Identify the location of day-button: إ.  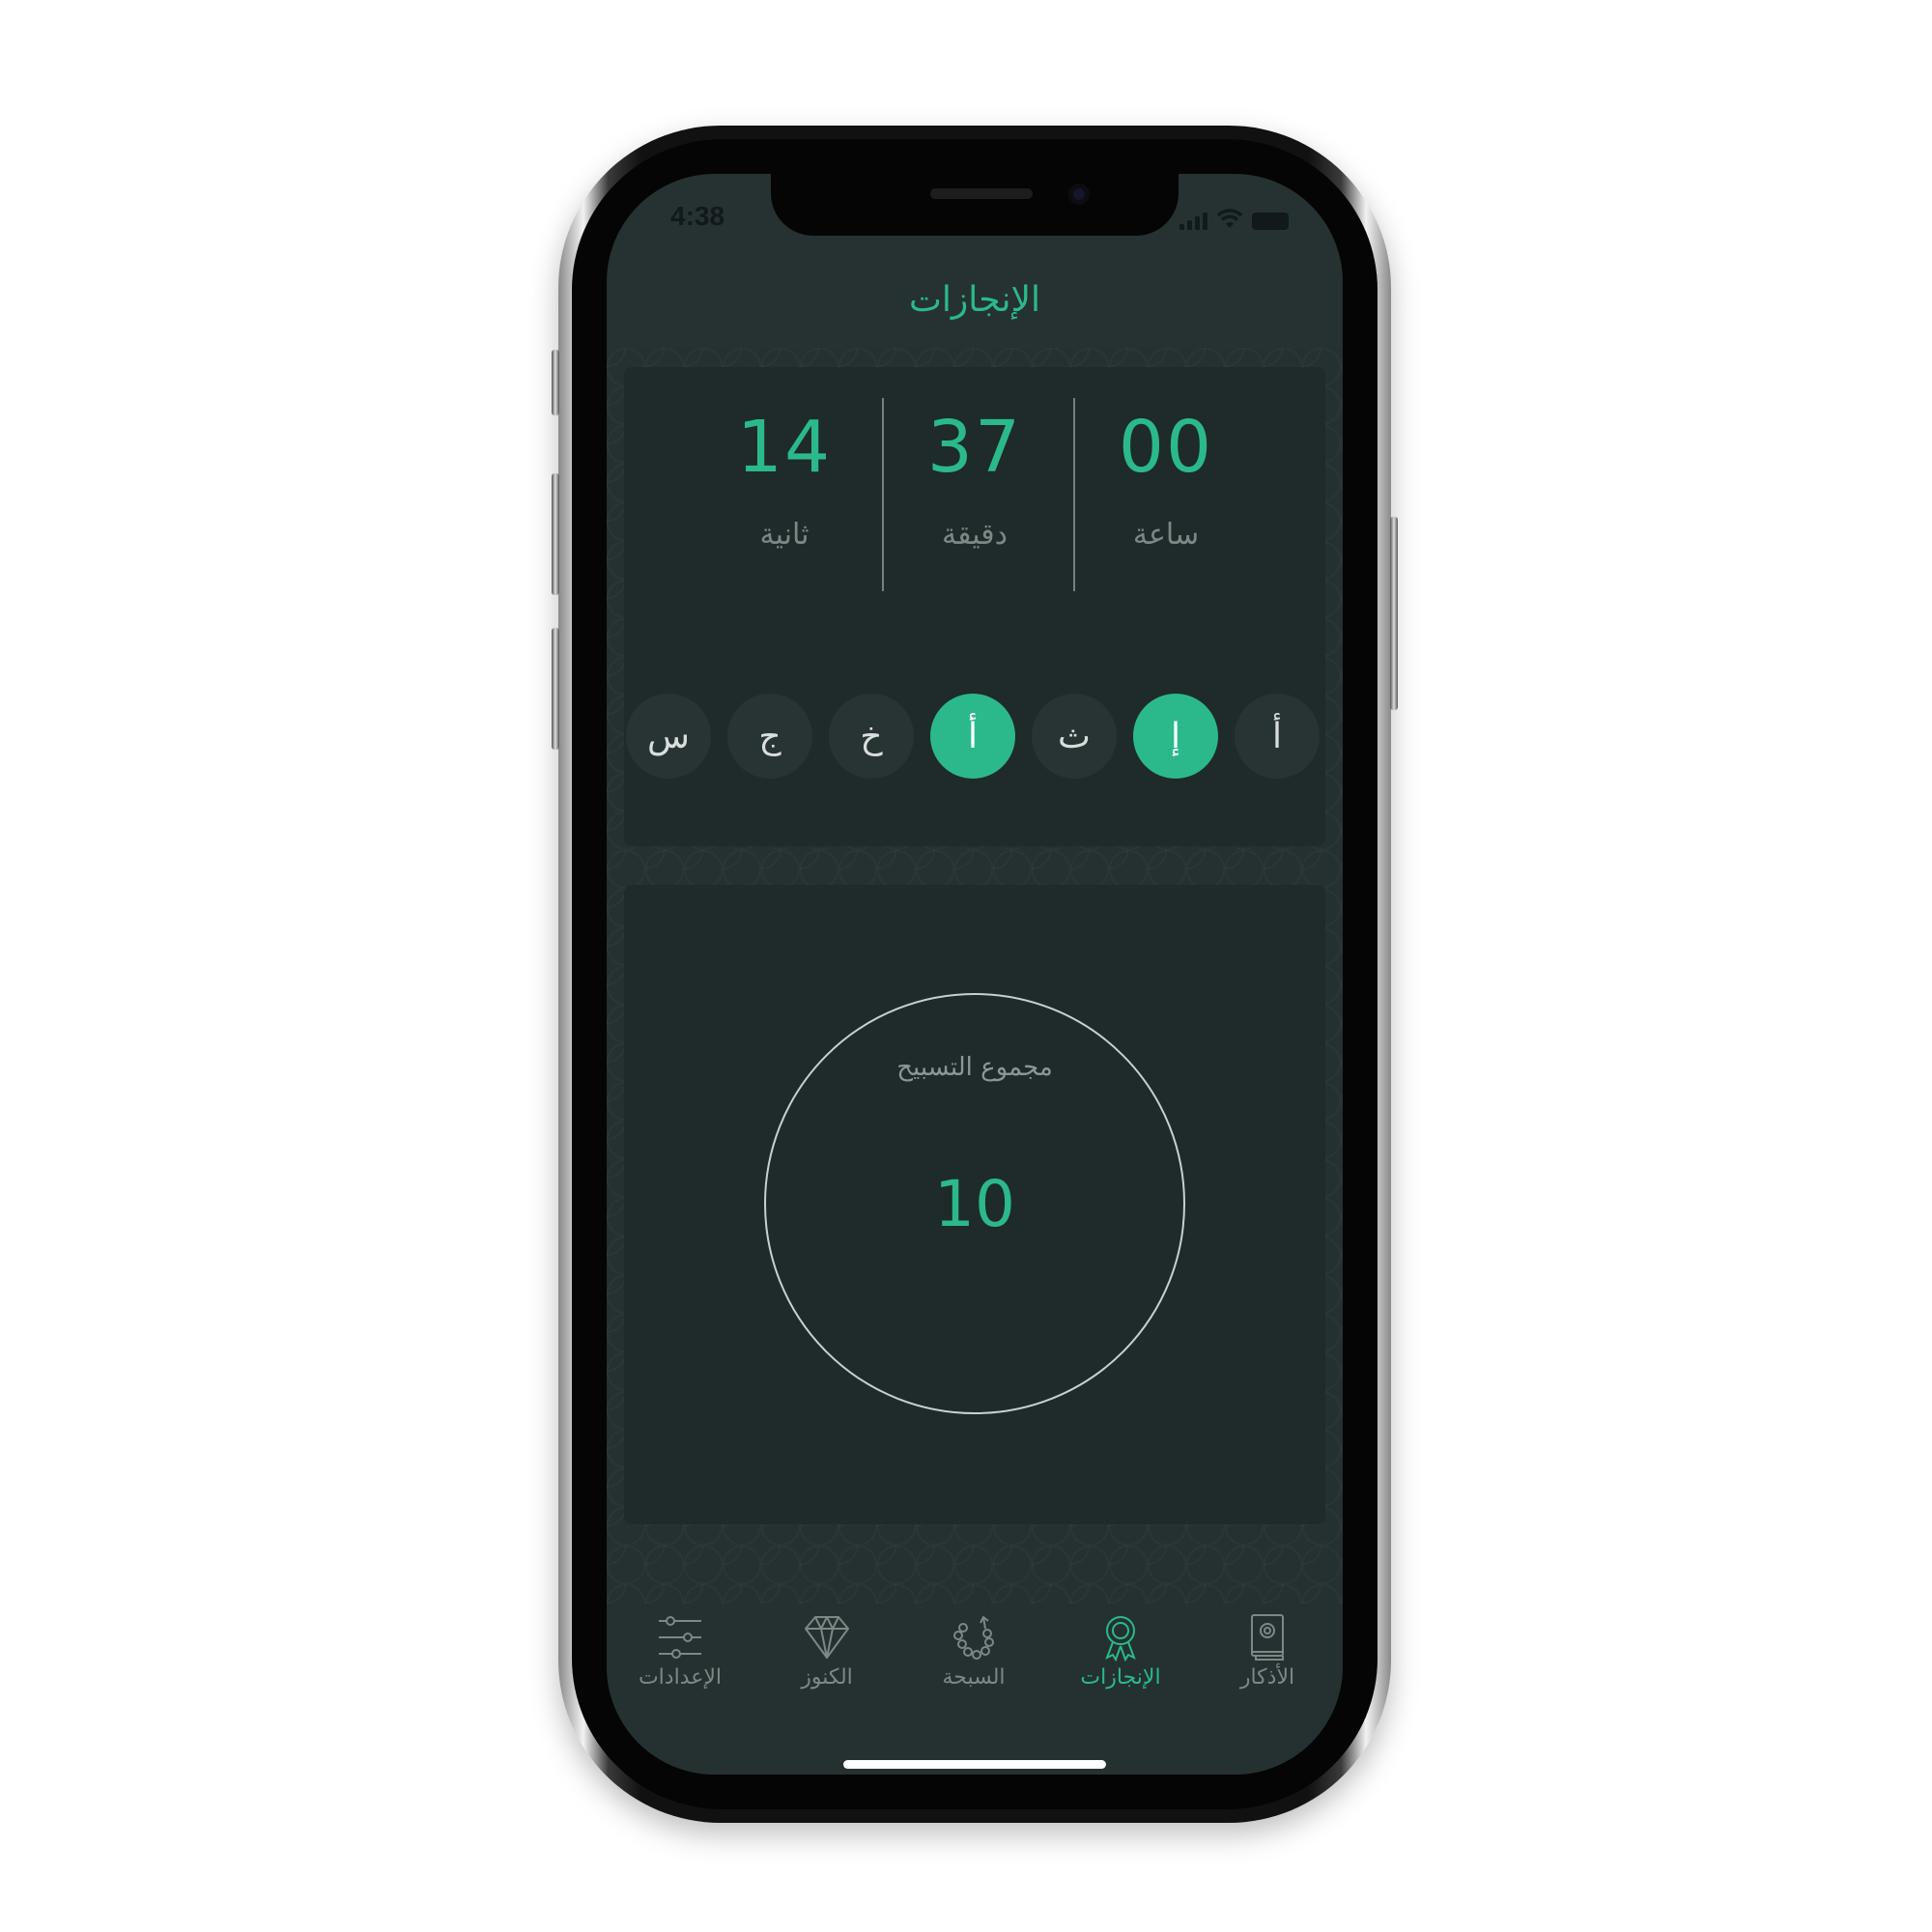
(1175, 736).